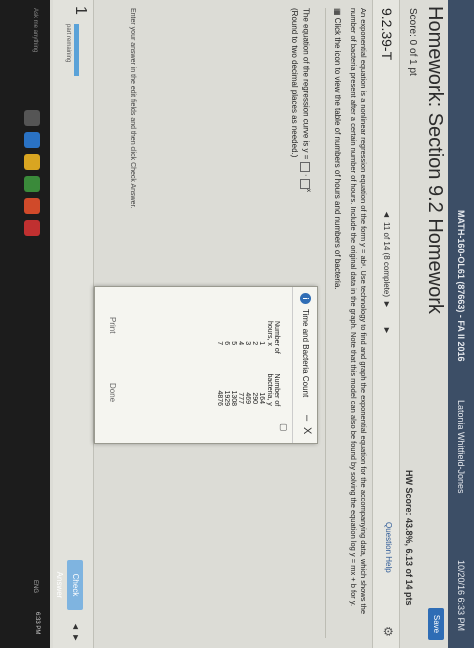 The width and height of the screenshot is (474, 648). I want to click on language-indicator: ENG, so click(35, 586).